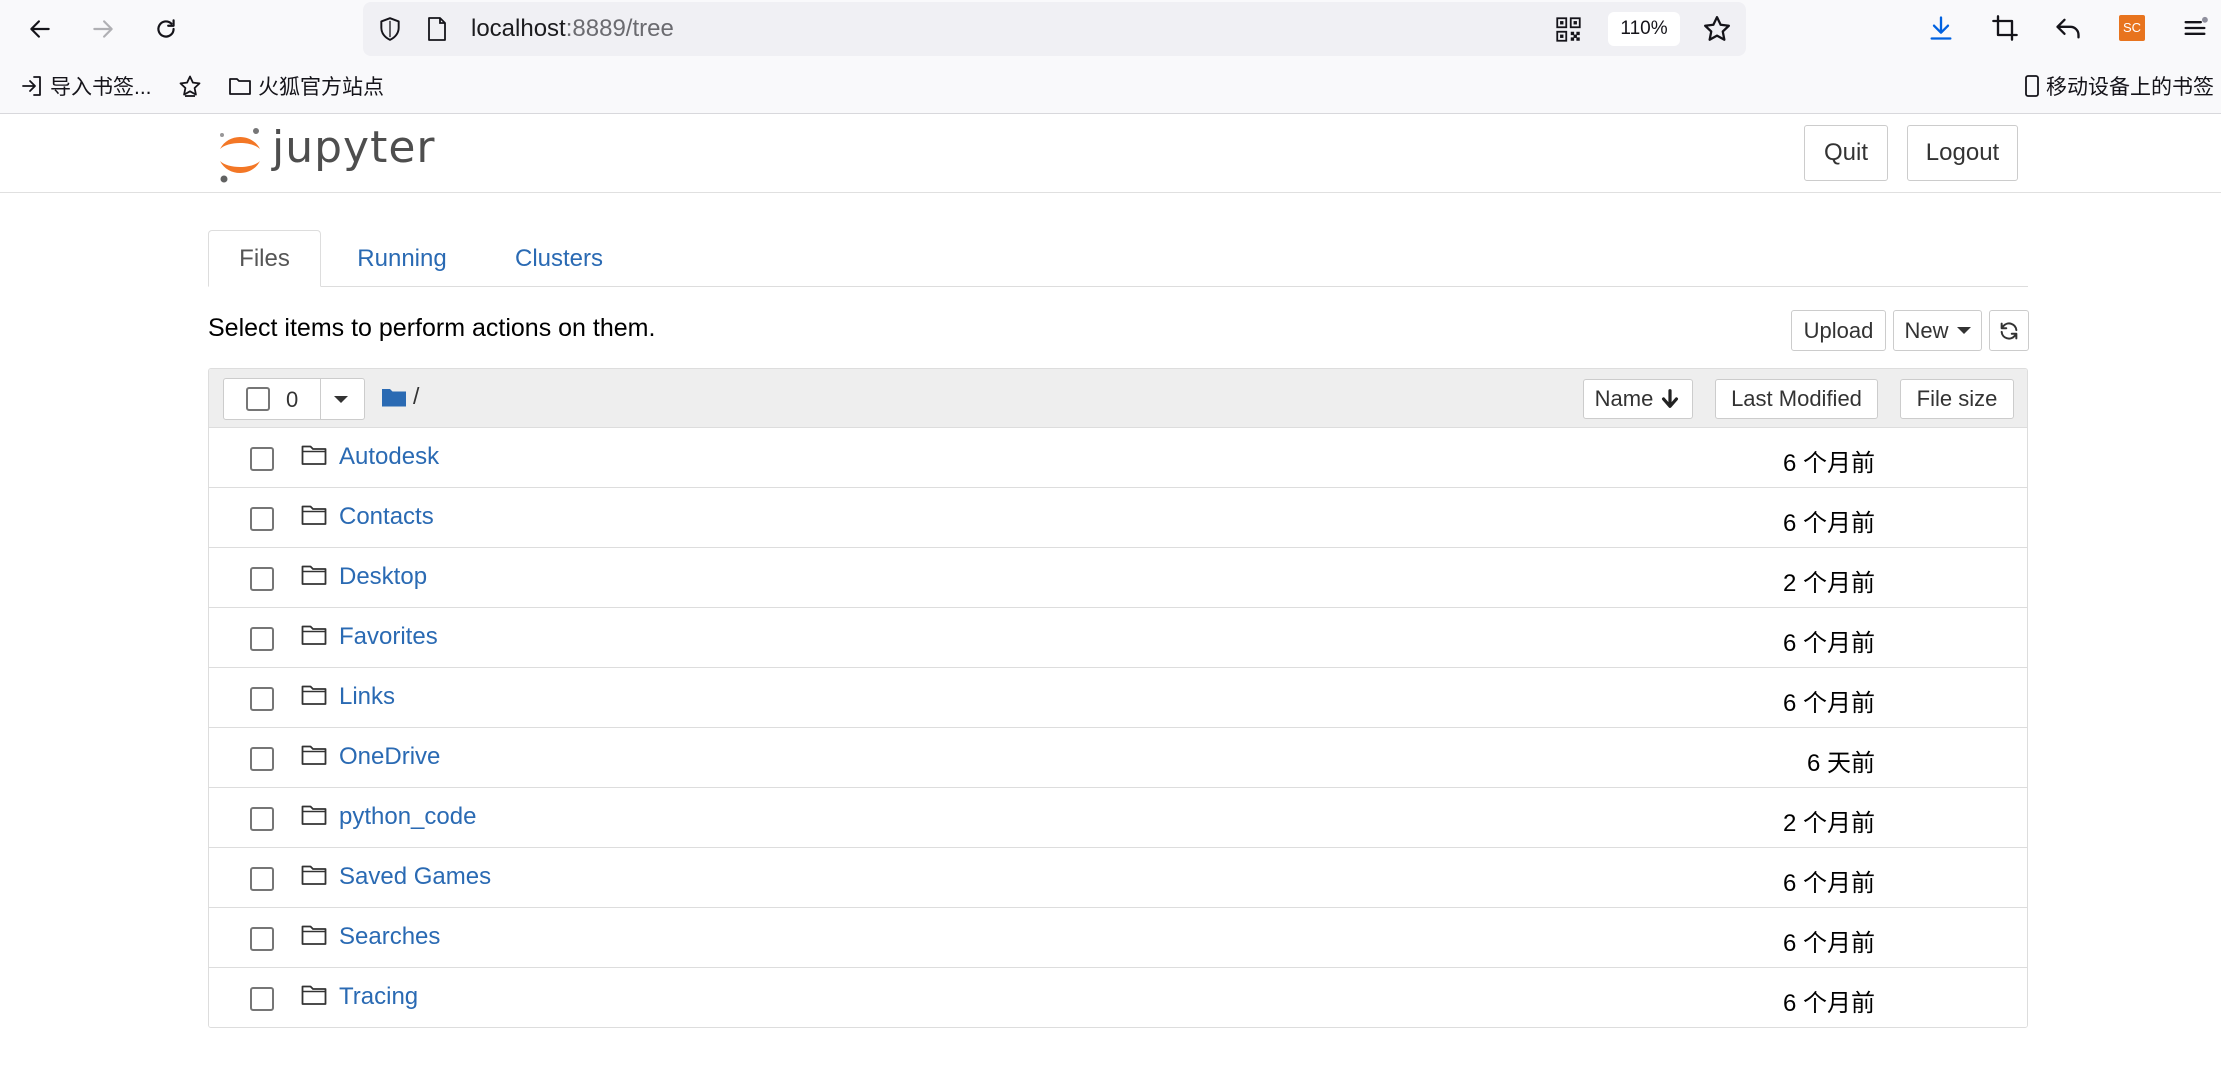 This screenshot has width=2221, height=1071. I want to click on sort-by-modified-button: Last Modified, so click(1796, 399).